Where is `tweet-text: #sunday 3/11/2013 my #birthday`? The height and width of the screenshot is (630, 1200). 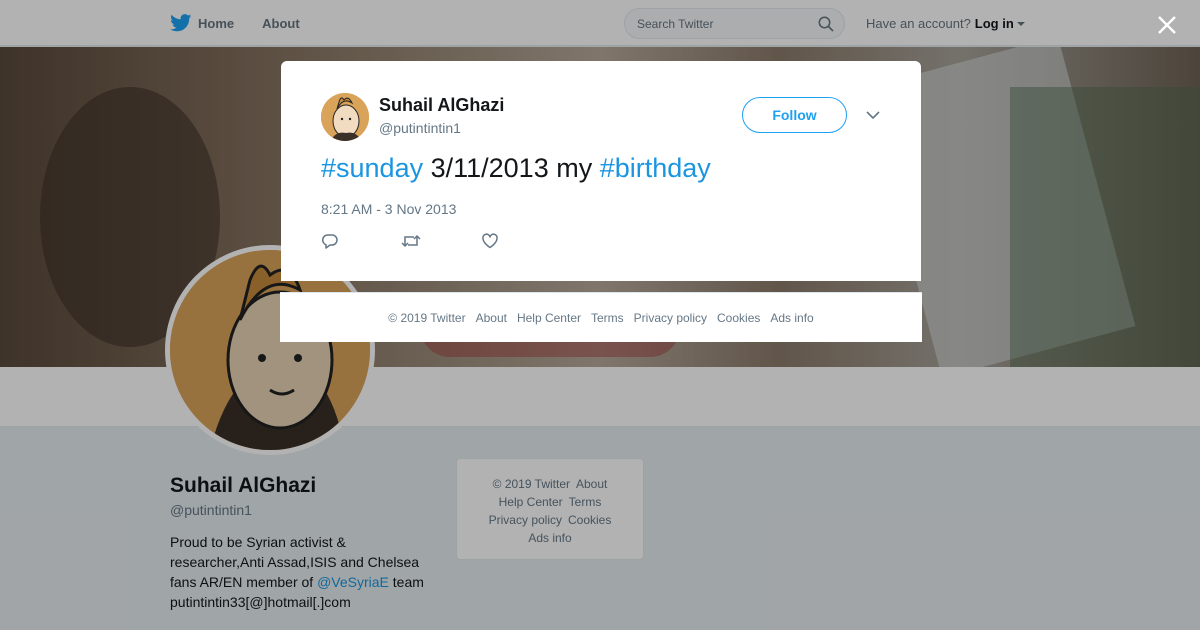
tweet-text: #sunday 3/11/2013 my #birthday is located at coordinates (516, 168).